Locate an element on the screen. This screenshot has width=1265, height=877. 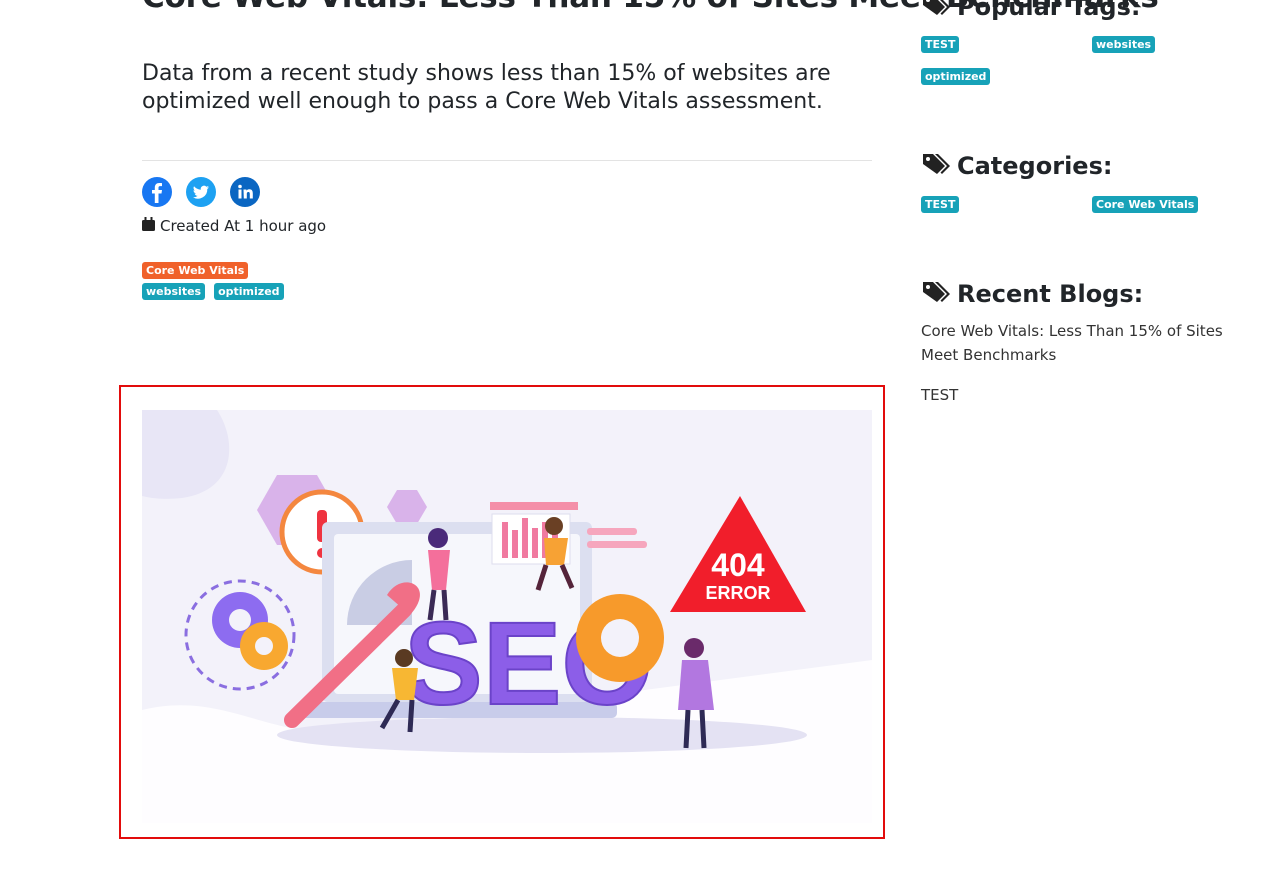
popular-tag-badge: optimized is located at coordinates (956, 76).